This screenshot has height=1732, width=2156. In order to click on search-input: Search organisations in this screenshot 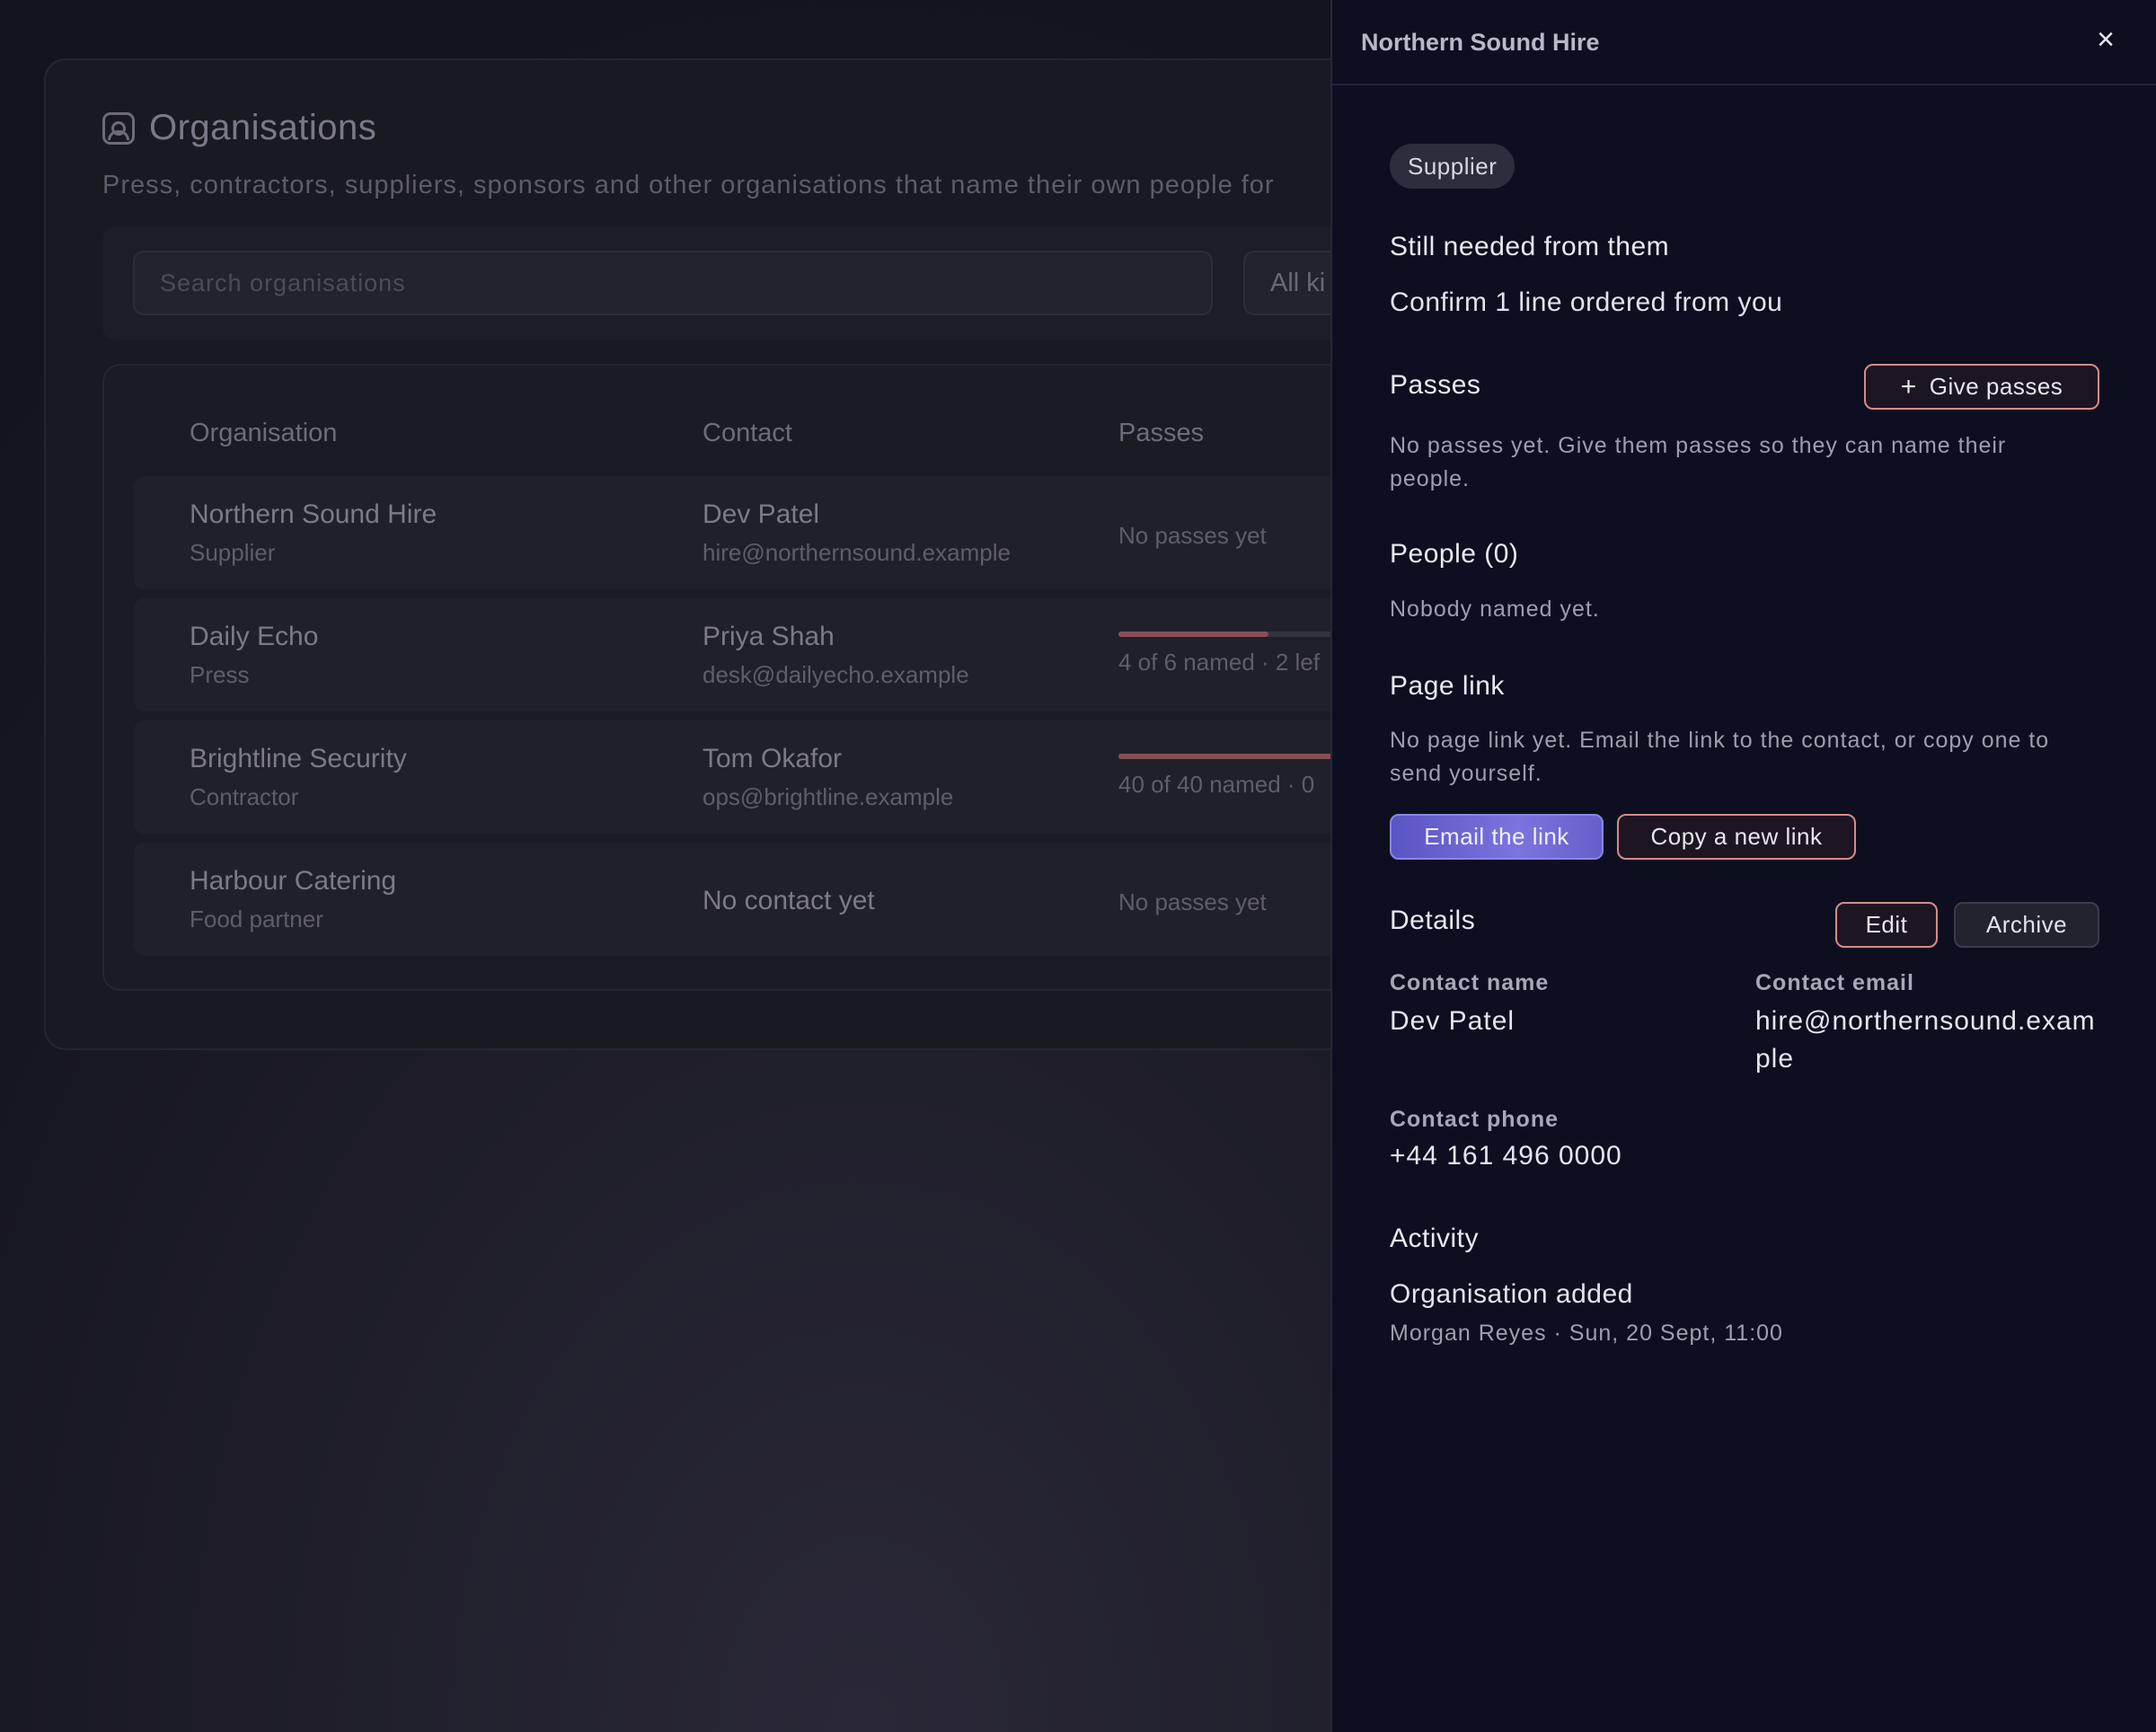, I will do `click(673, 283)`.